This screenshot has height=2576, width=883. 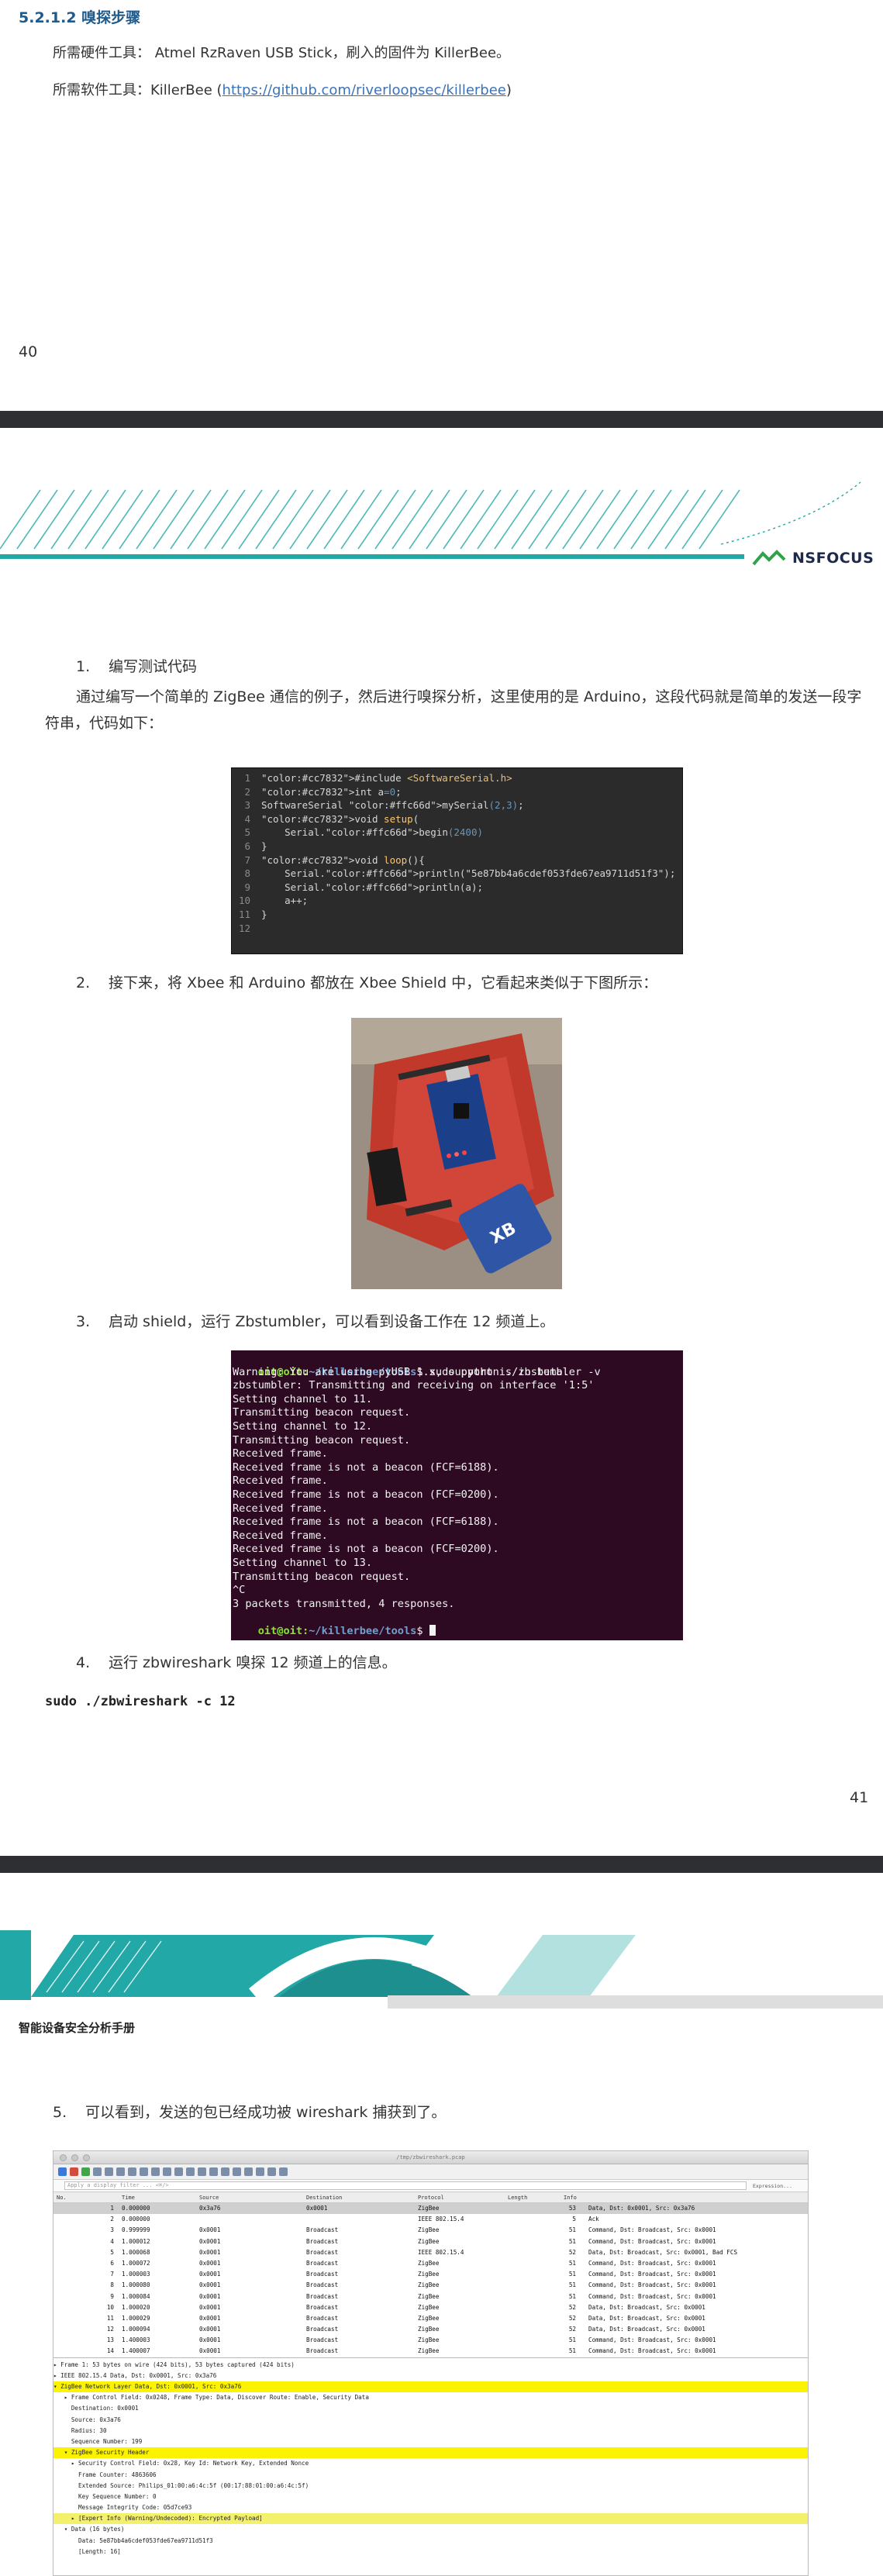 What do you see at coordinates (441, 2219) in the screenshot?
I see `packet-cell: IEEE 802.15.4` at bounding box center [441, 2219].